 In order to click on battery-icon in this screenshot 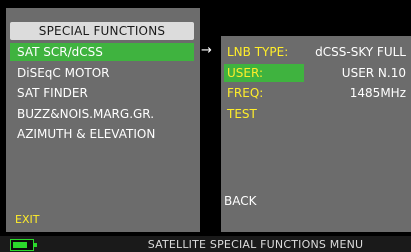, I will do `click(23, 245)`.